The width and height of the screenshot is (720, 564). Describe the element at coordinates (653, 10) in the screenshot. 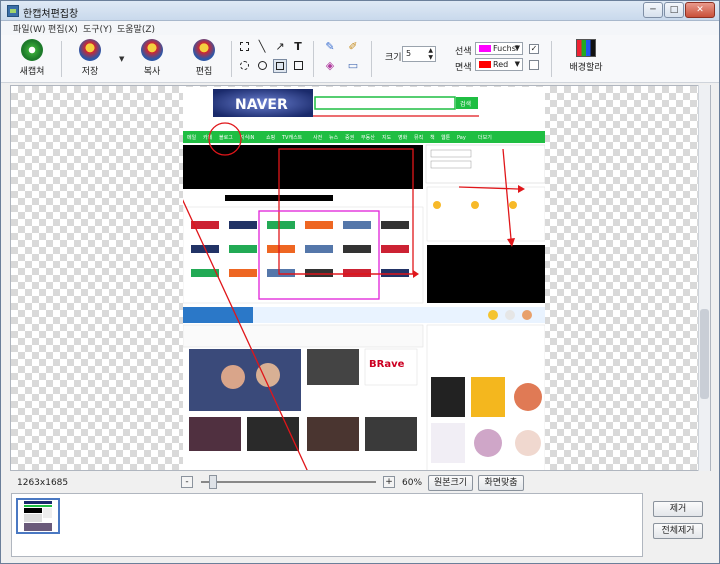

I see `minimize-button: ─` at that location.